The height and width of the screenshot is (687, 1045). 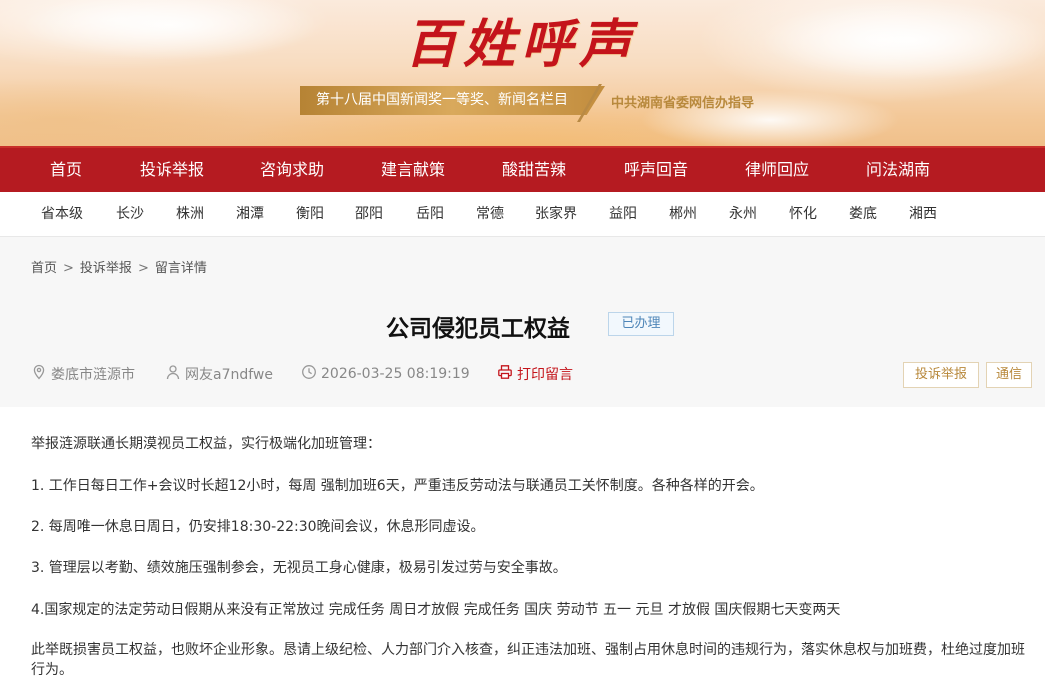 What do you see at coordinates (683, 214) in the screenshot?
I see `region-chenzhou: 郴州` at bounding box center [683, 214].